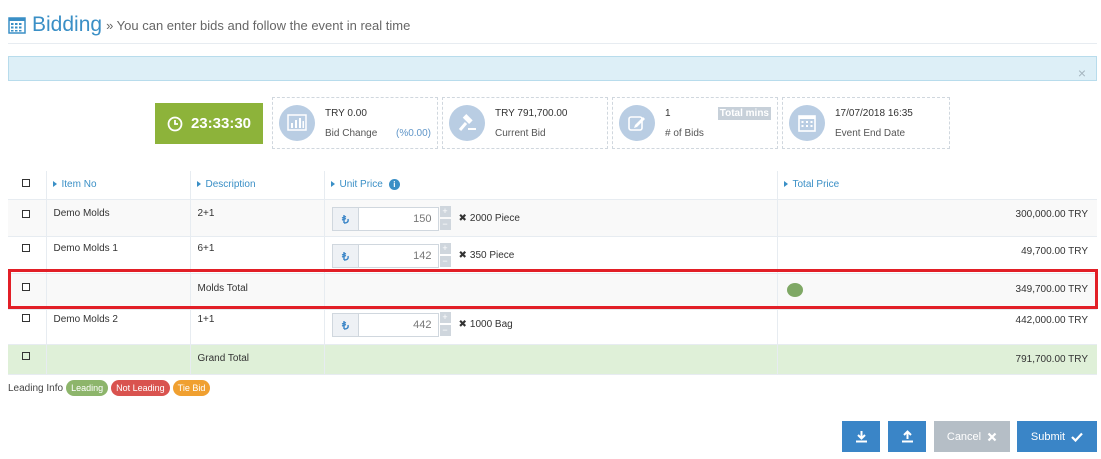 This screenshot has height=459, width=1101. What do you see at coordinates (937, 291) in the screenshot?
I see `total-price-cell: 349,700.00 TRY` at bounding box center [937, 291].